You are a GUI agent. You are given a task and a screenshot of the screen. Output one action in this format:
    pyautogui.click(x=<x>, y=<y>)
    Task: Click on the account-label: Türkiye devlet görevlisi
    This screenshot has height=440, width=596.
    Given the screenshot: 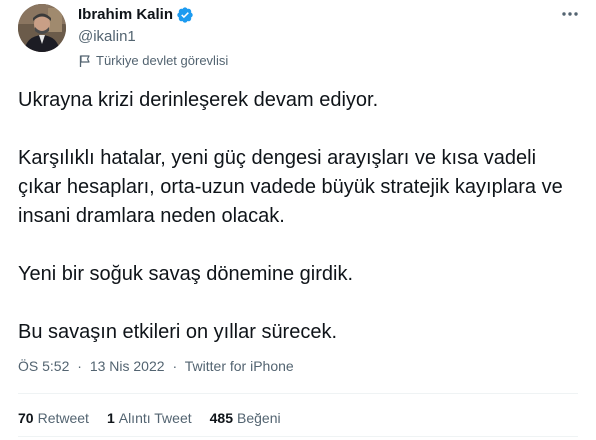 What is the action you would take?
    pyautogui.click(x=317, y=61)
    